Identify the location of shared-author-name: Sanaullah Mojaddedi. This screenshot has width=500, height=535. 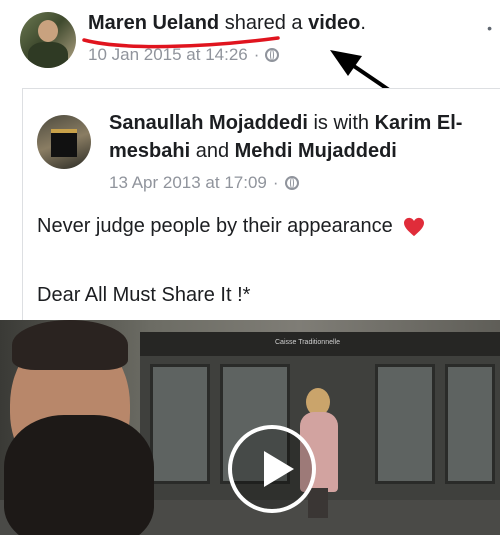
(208, 123).